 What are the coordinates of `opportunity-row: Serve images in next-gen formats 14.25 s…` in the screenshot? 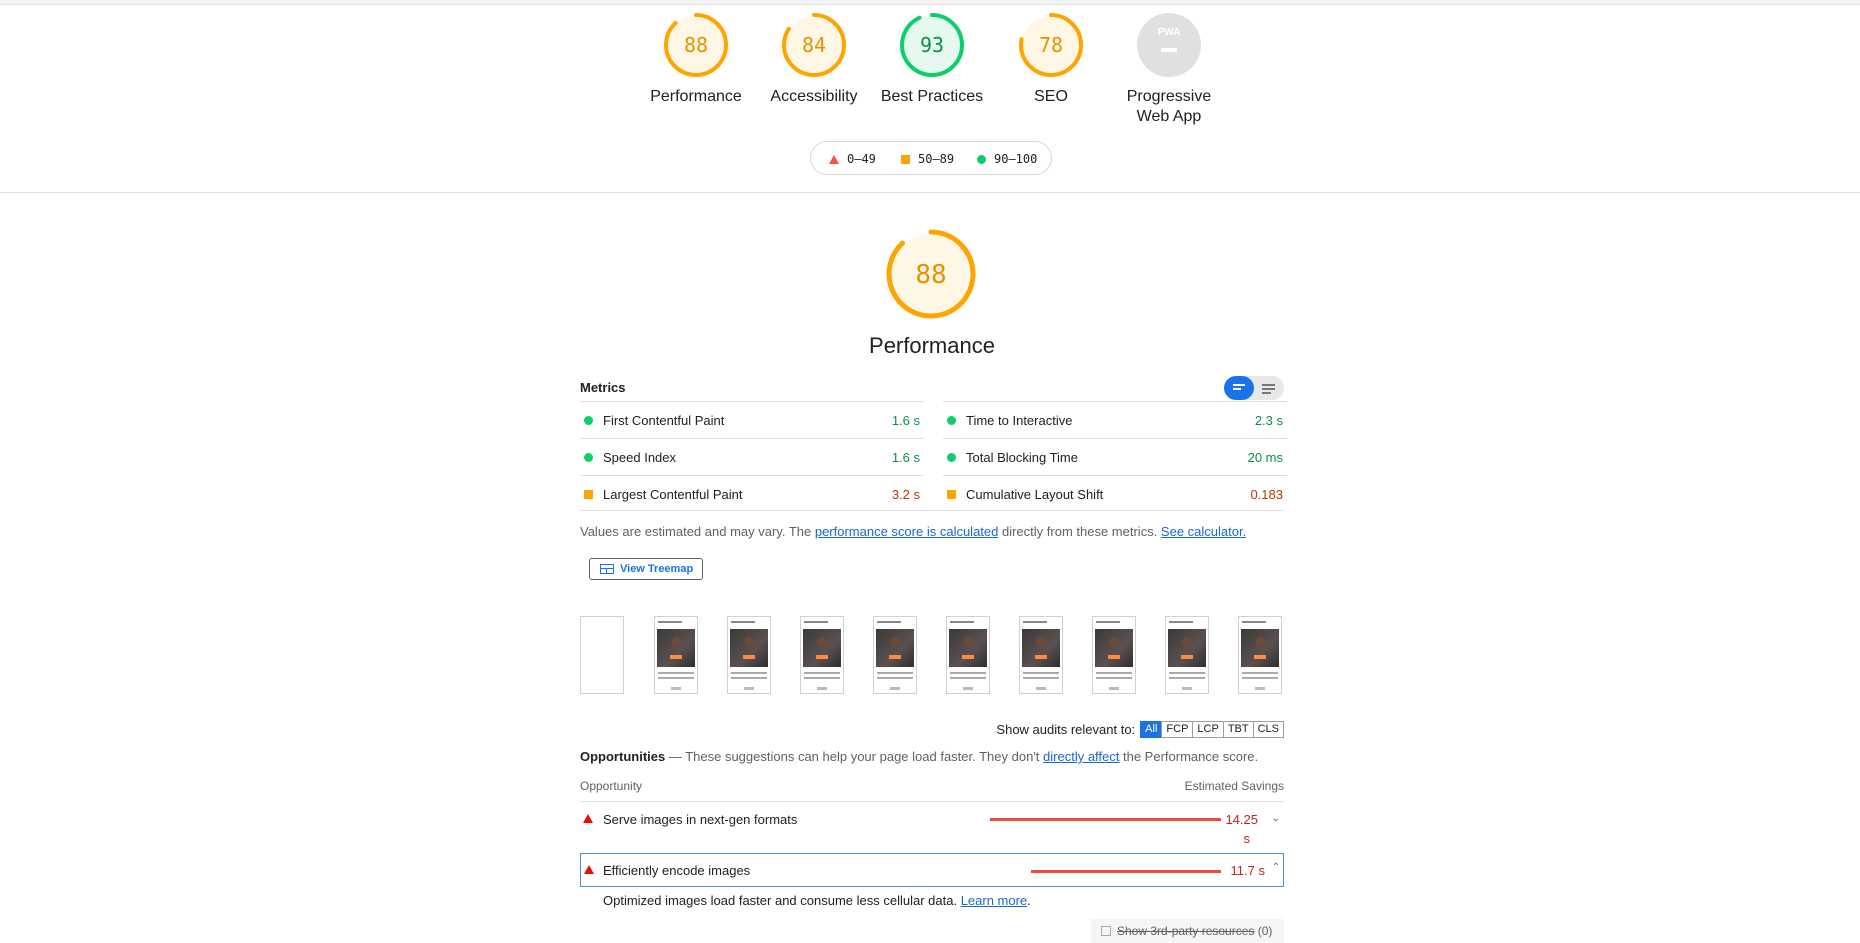 It's located at (932, 824).